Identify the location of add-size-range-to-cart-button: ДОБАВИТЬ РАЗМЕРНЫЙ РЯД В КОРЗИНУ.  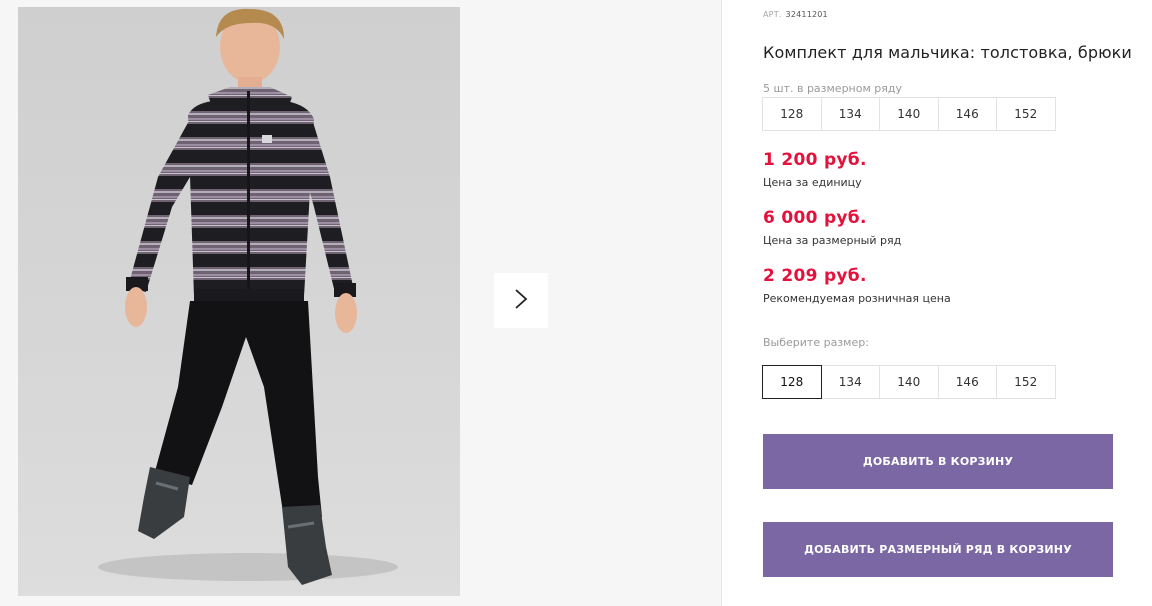
(938, 549).